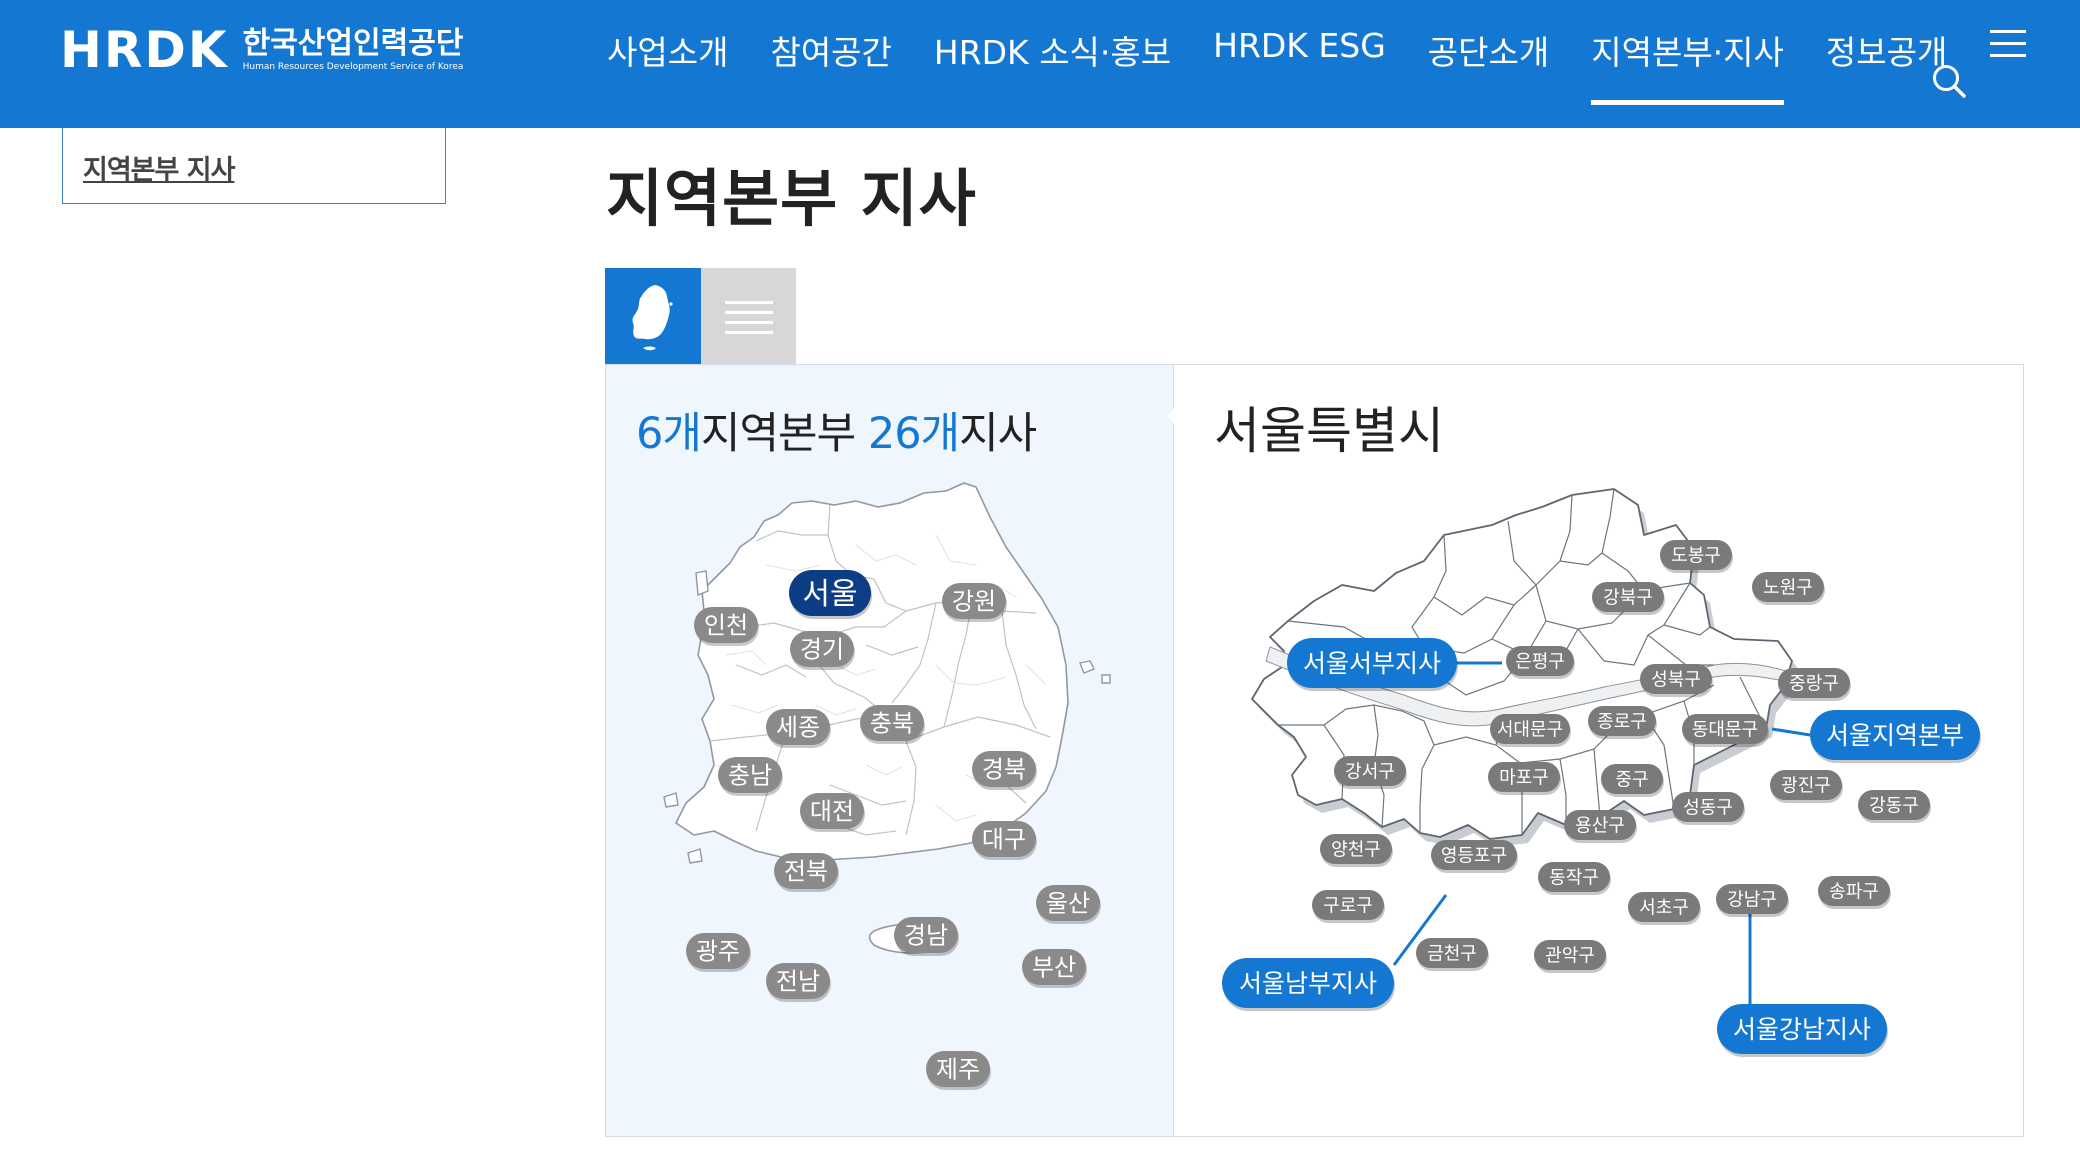 The image size is (2080, 1161). I want to click on district-pill-7: 종로구, so click(1622, 722).